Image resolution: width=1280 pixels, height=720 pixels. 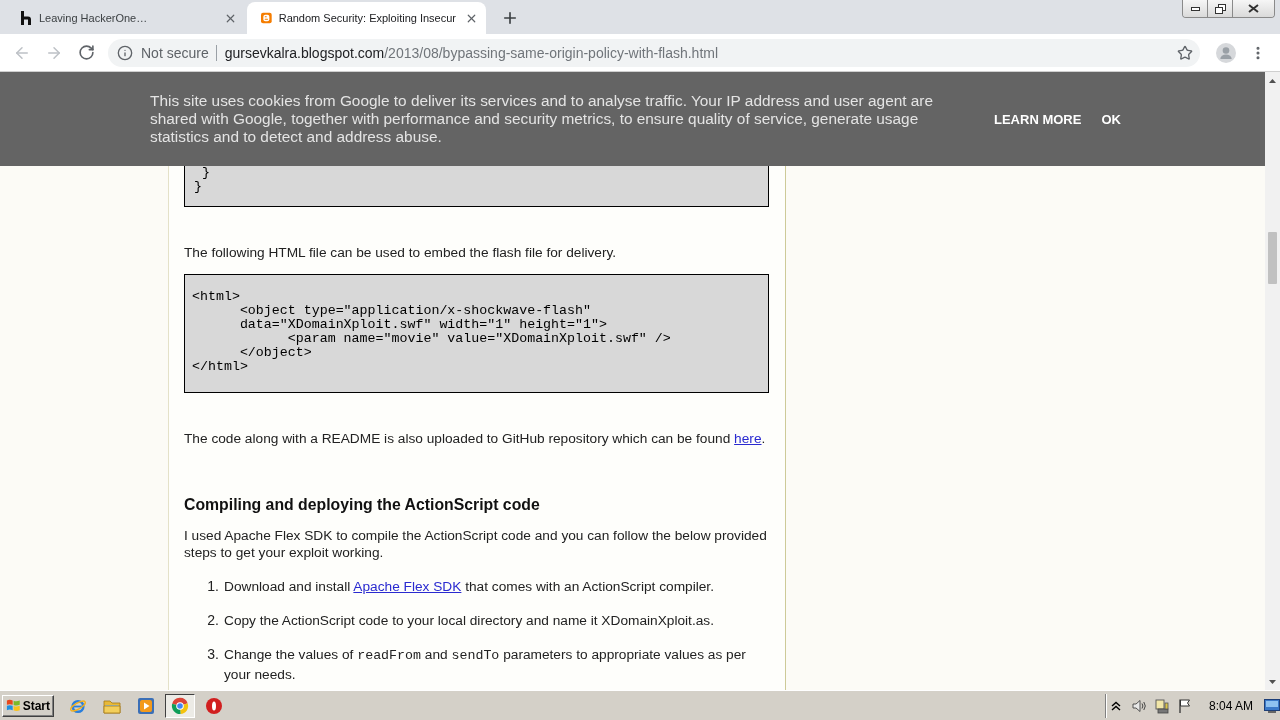 I want to click on list-item-text: Copy the ActionScript code to your local directory and name it XDomainXploit.as., so click(x=469, y=621).